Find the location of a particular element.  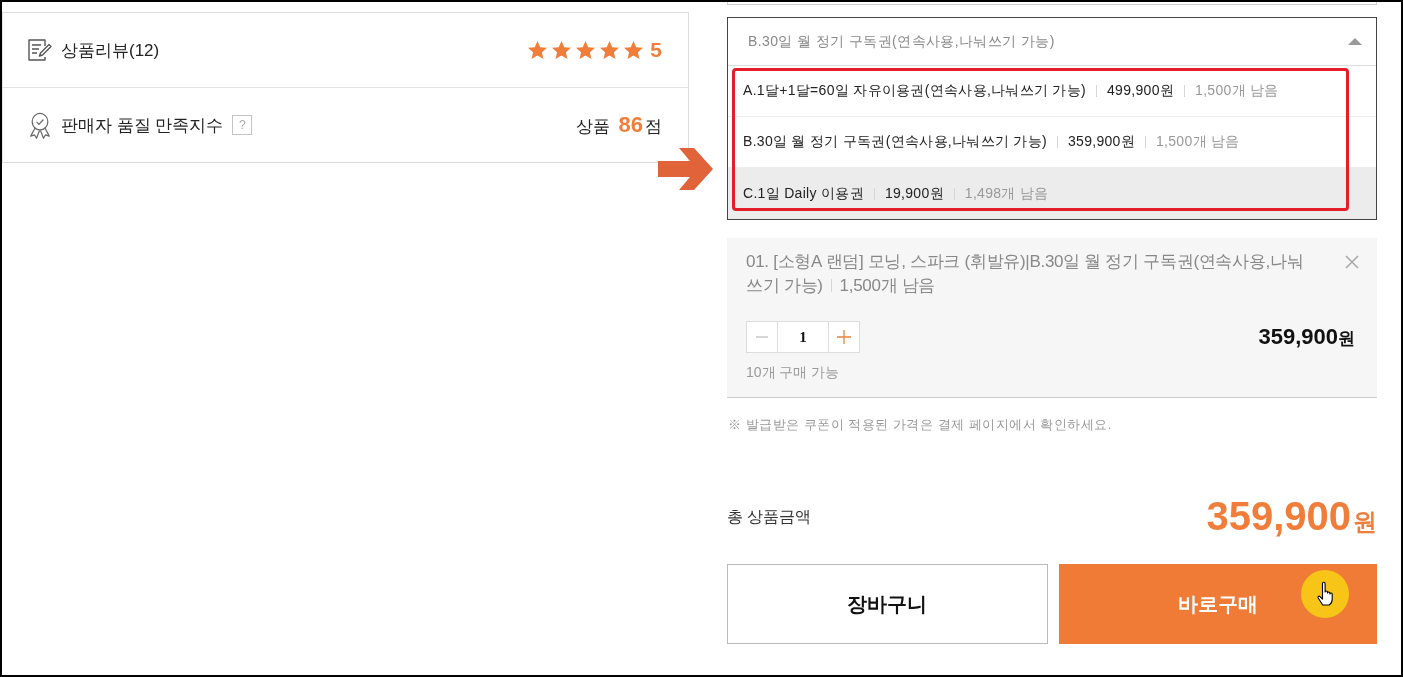

decrease-button is located at coordinates (762, 337).